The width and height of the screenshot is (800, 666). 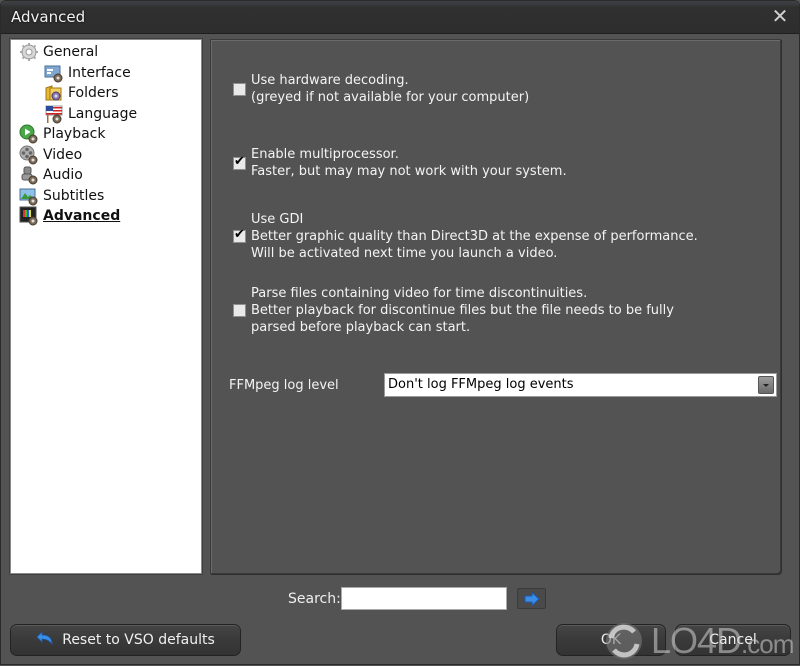 I want to click on sidebar-item-general: General, so click(x=58, y=52).